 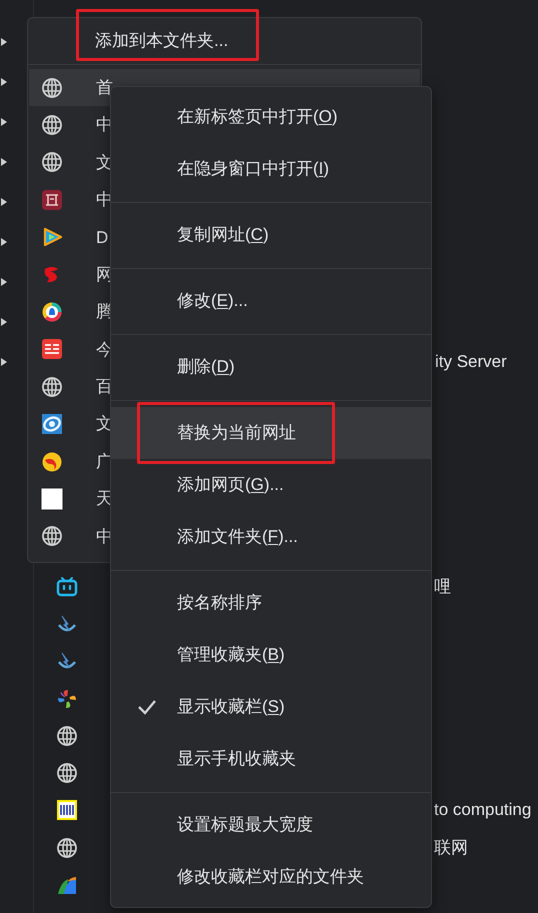 I want to click on bookmark-title: ity Server, so click(x=471, y=362).